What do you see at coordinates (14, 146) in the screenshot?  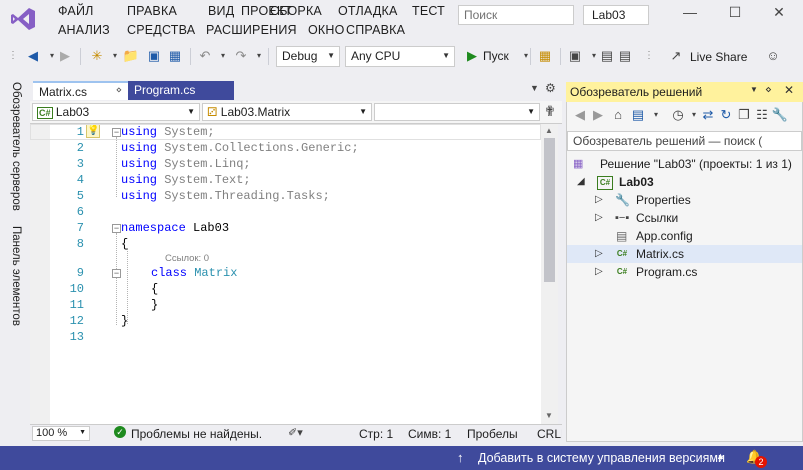 I see `server-explorer-tab: Обозреватель серверов` at bounding box center [14, 146].